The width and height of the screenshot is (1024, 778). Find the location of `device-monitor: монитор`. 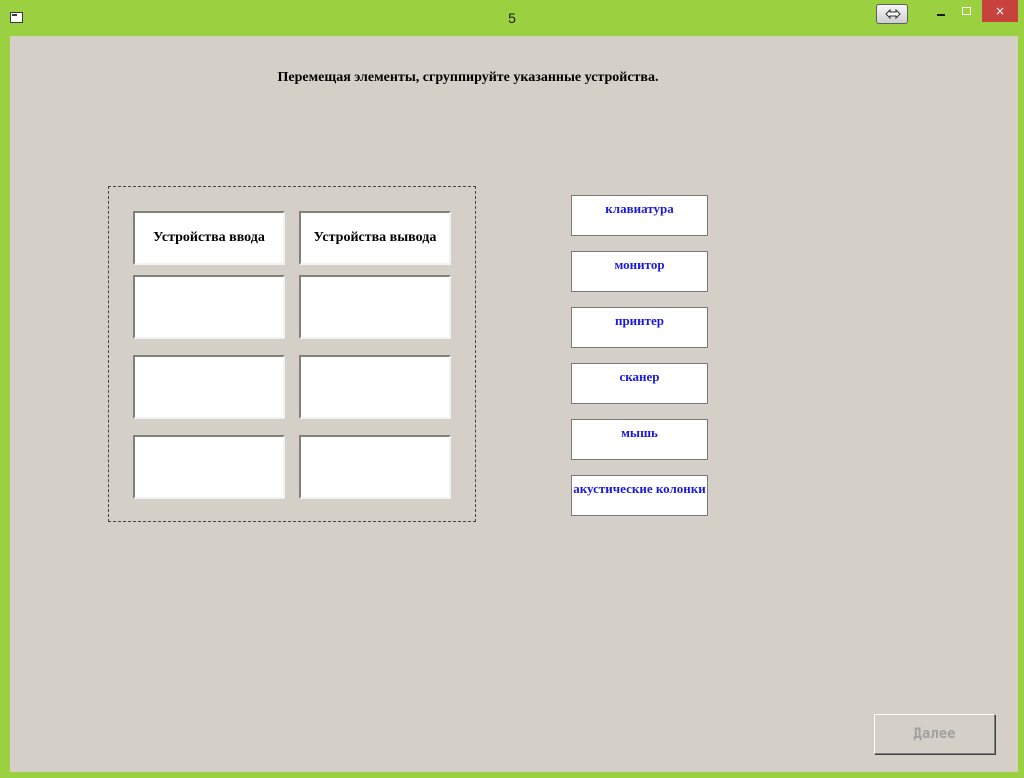

device-monitor: монитор is located at coordinates (639, 271).